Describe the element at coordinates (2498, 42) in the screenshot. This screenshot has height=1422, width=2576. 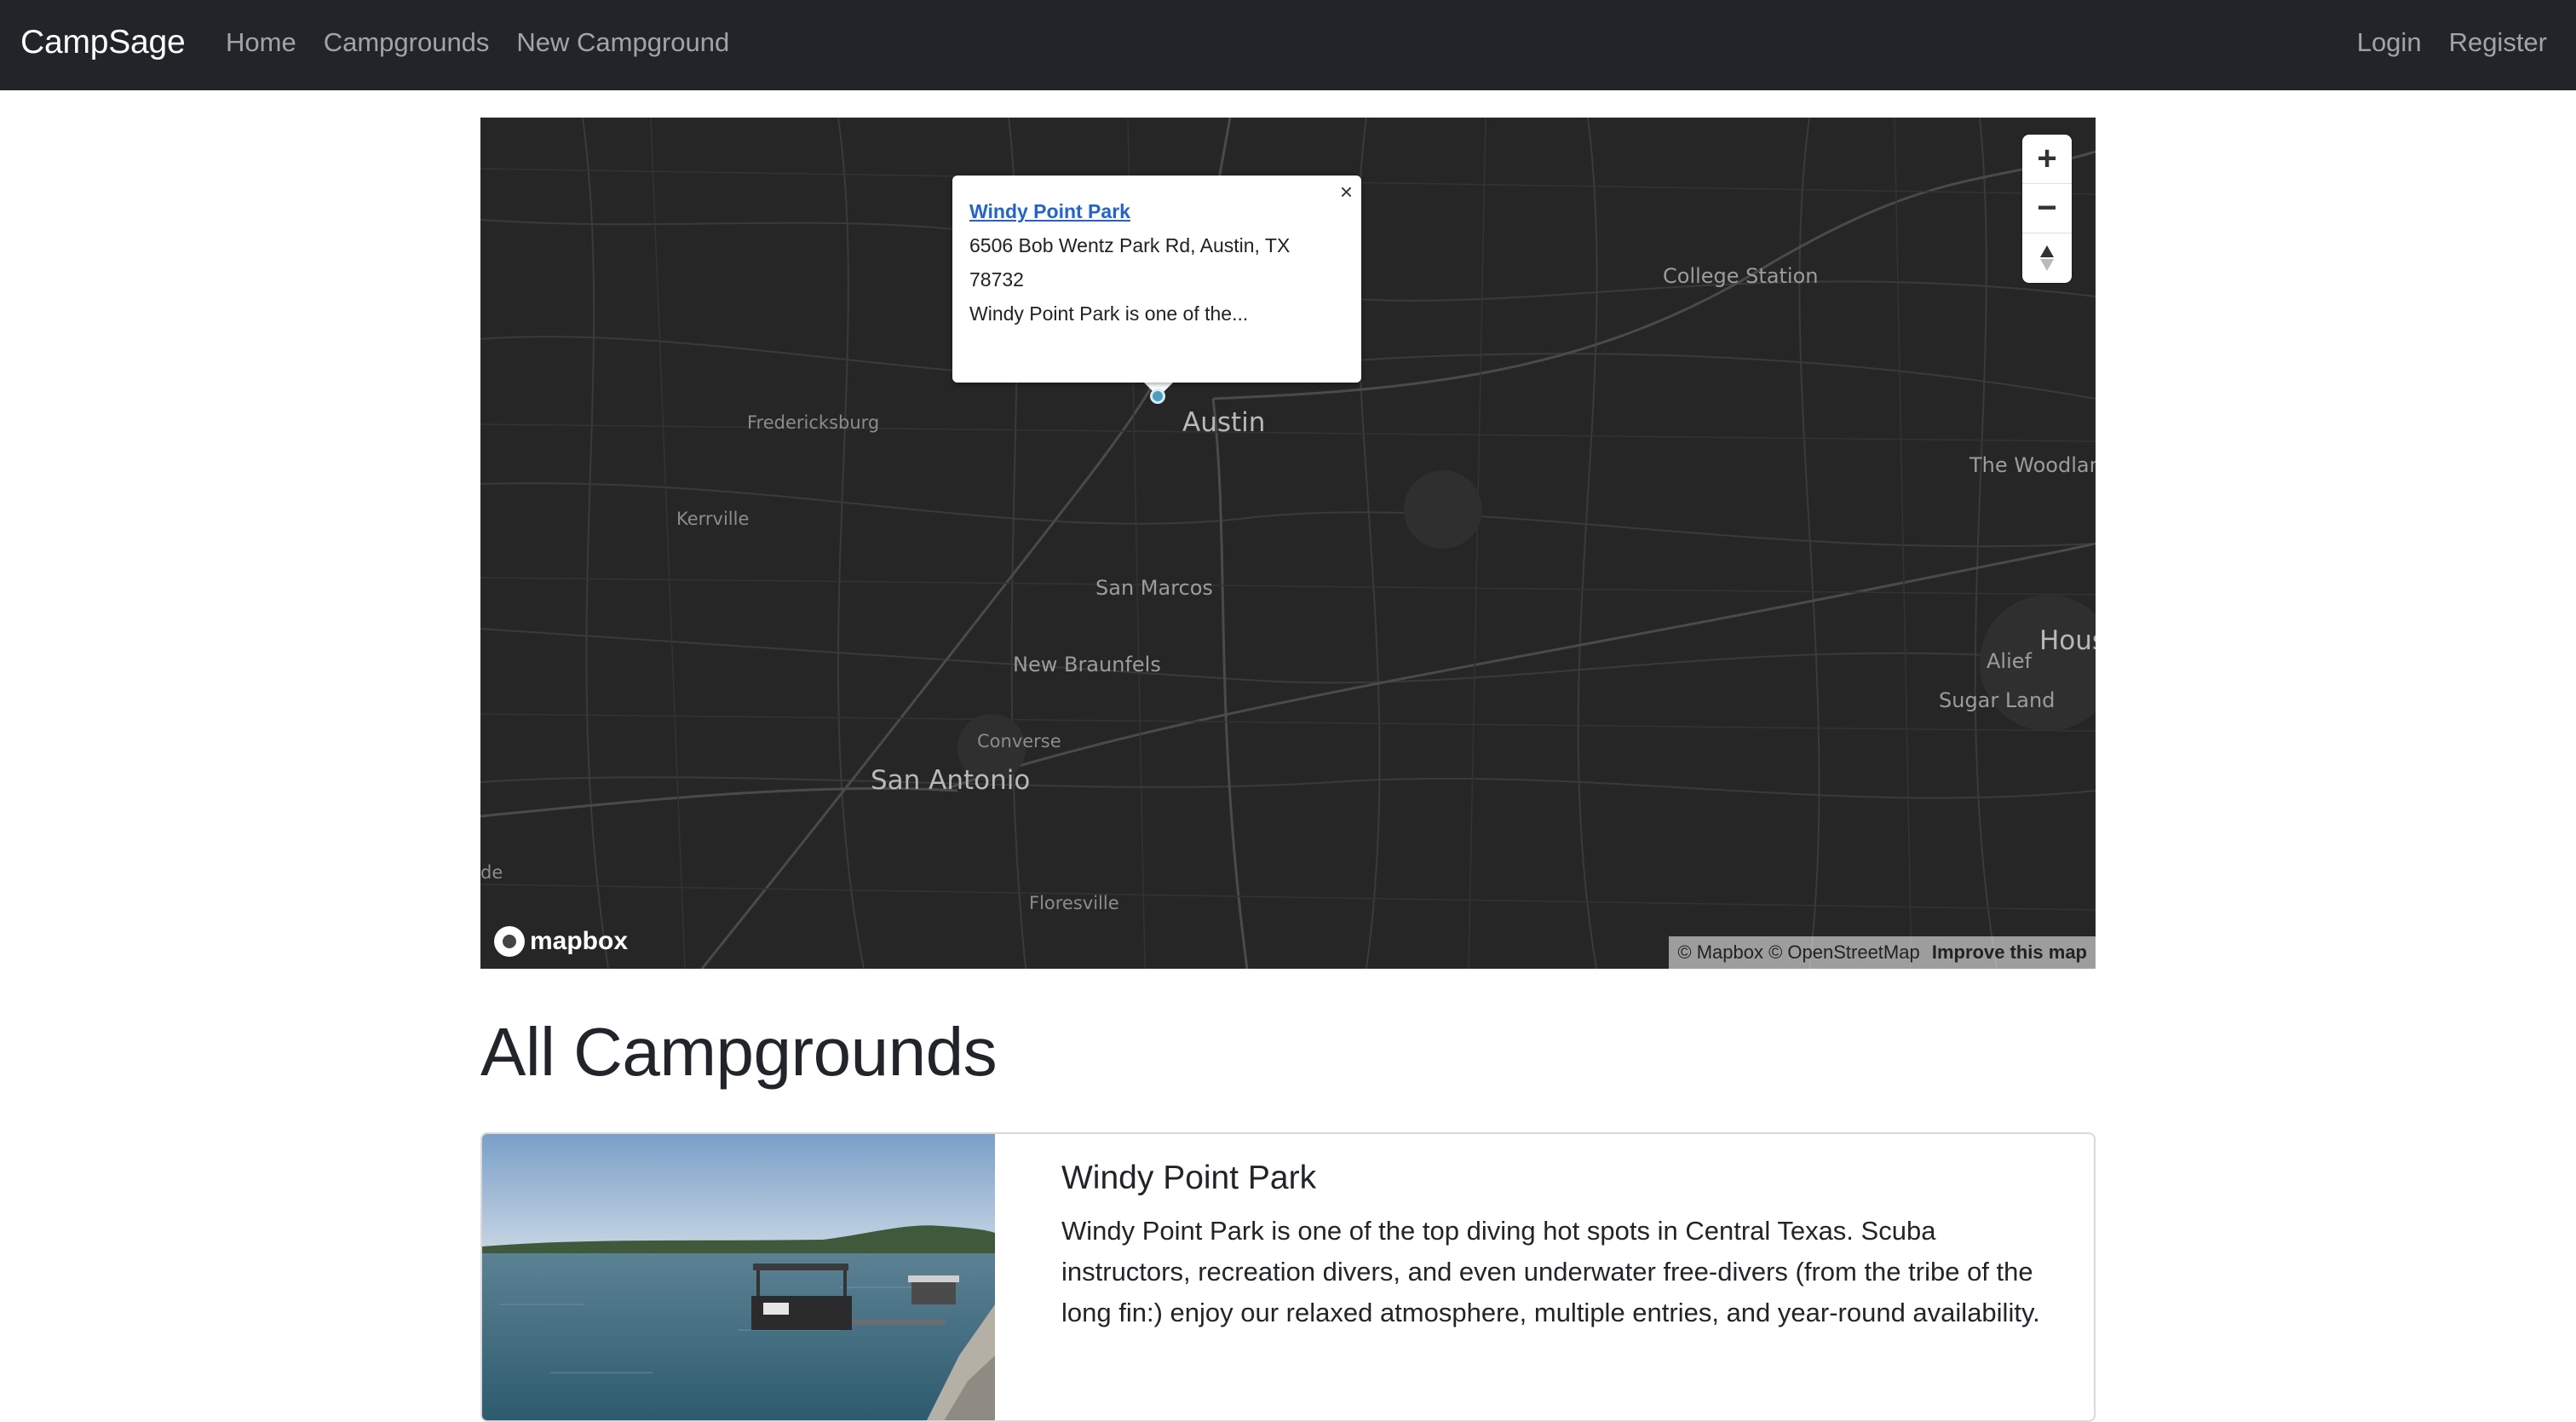
I see `nav-link-register: Register` at that location.